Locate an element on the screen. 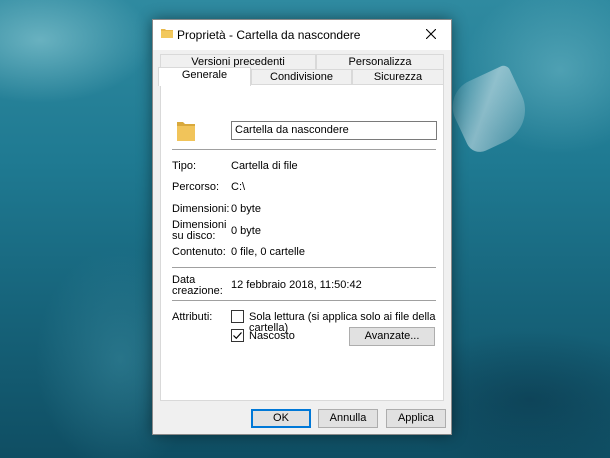  disk-size-label-line2: su disco: is located at coordinates (194, 236).